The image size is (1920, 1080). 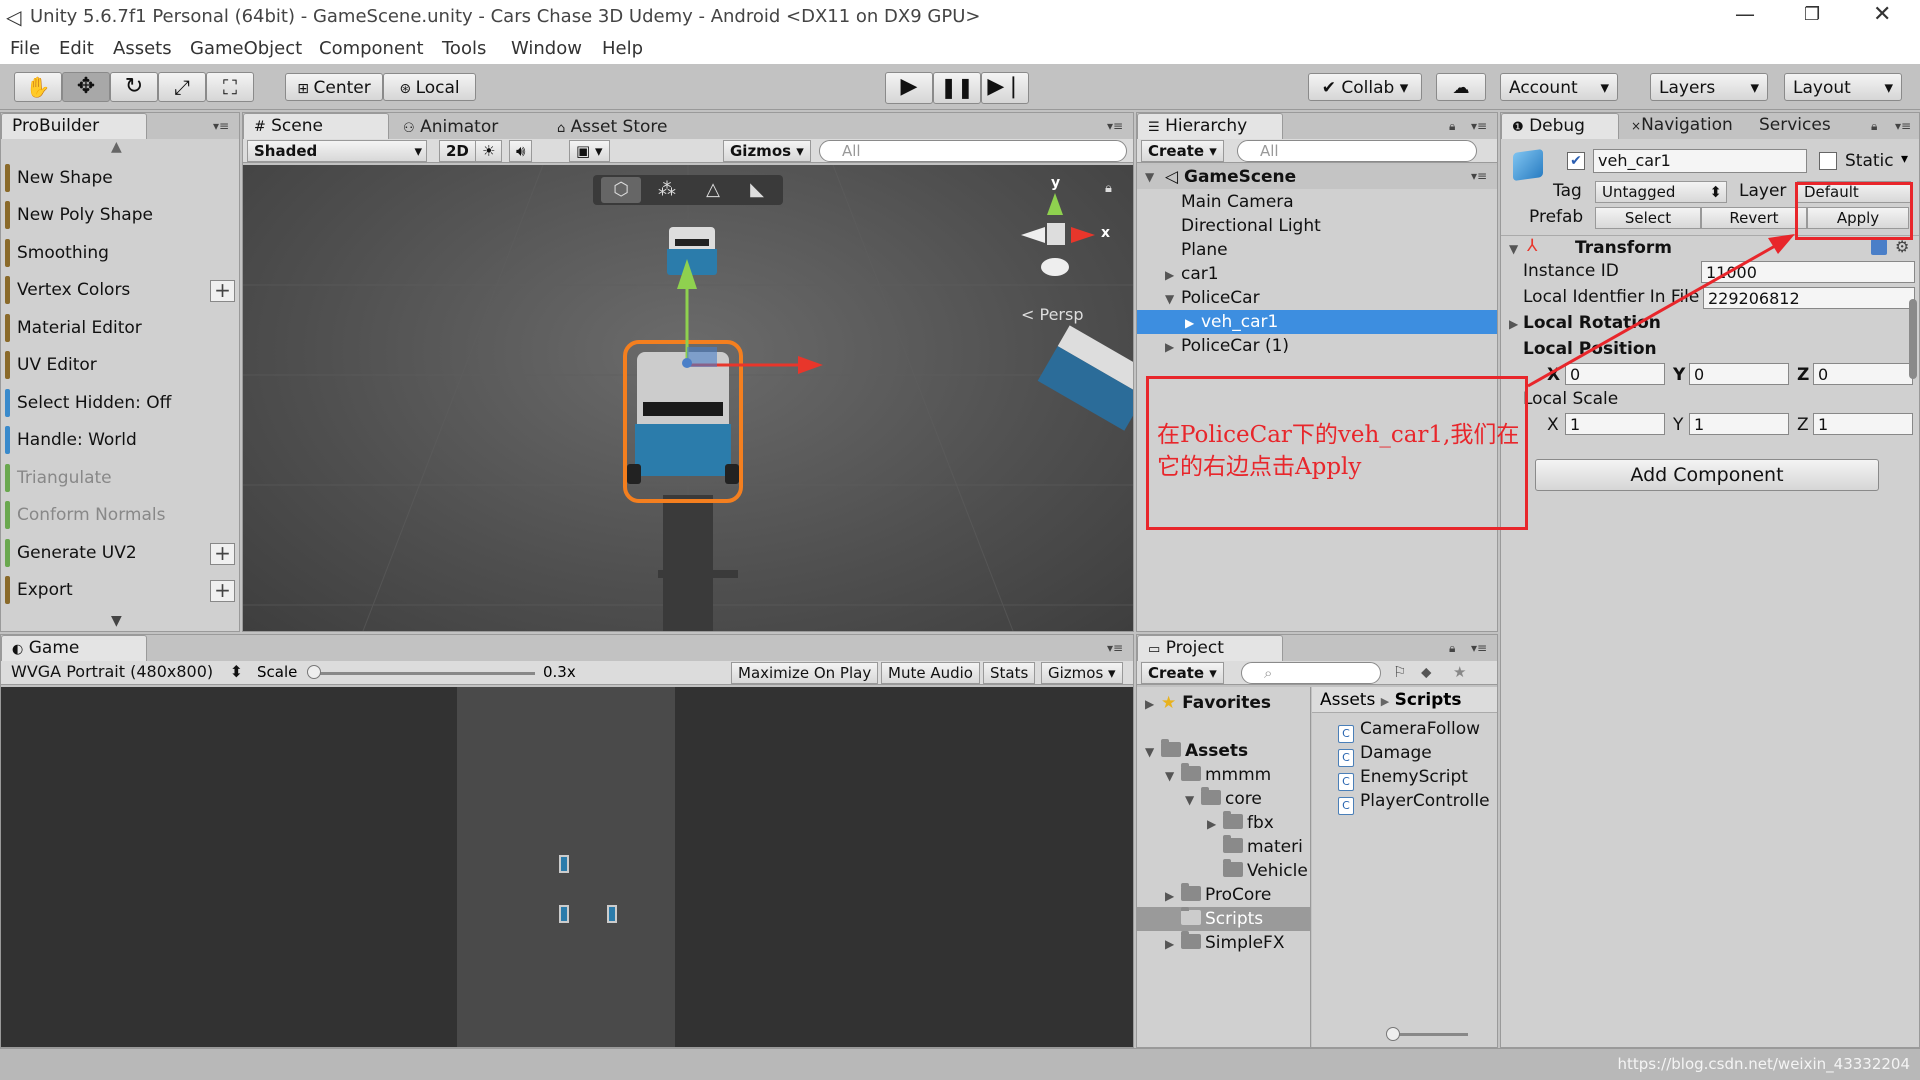 What do you see at coordinates (457, 151) in the screenshot?
I see `2d-toggle: 2D` at bounding box center [457, 151].